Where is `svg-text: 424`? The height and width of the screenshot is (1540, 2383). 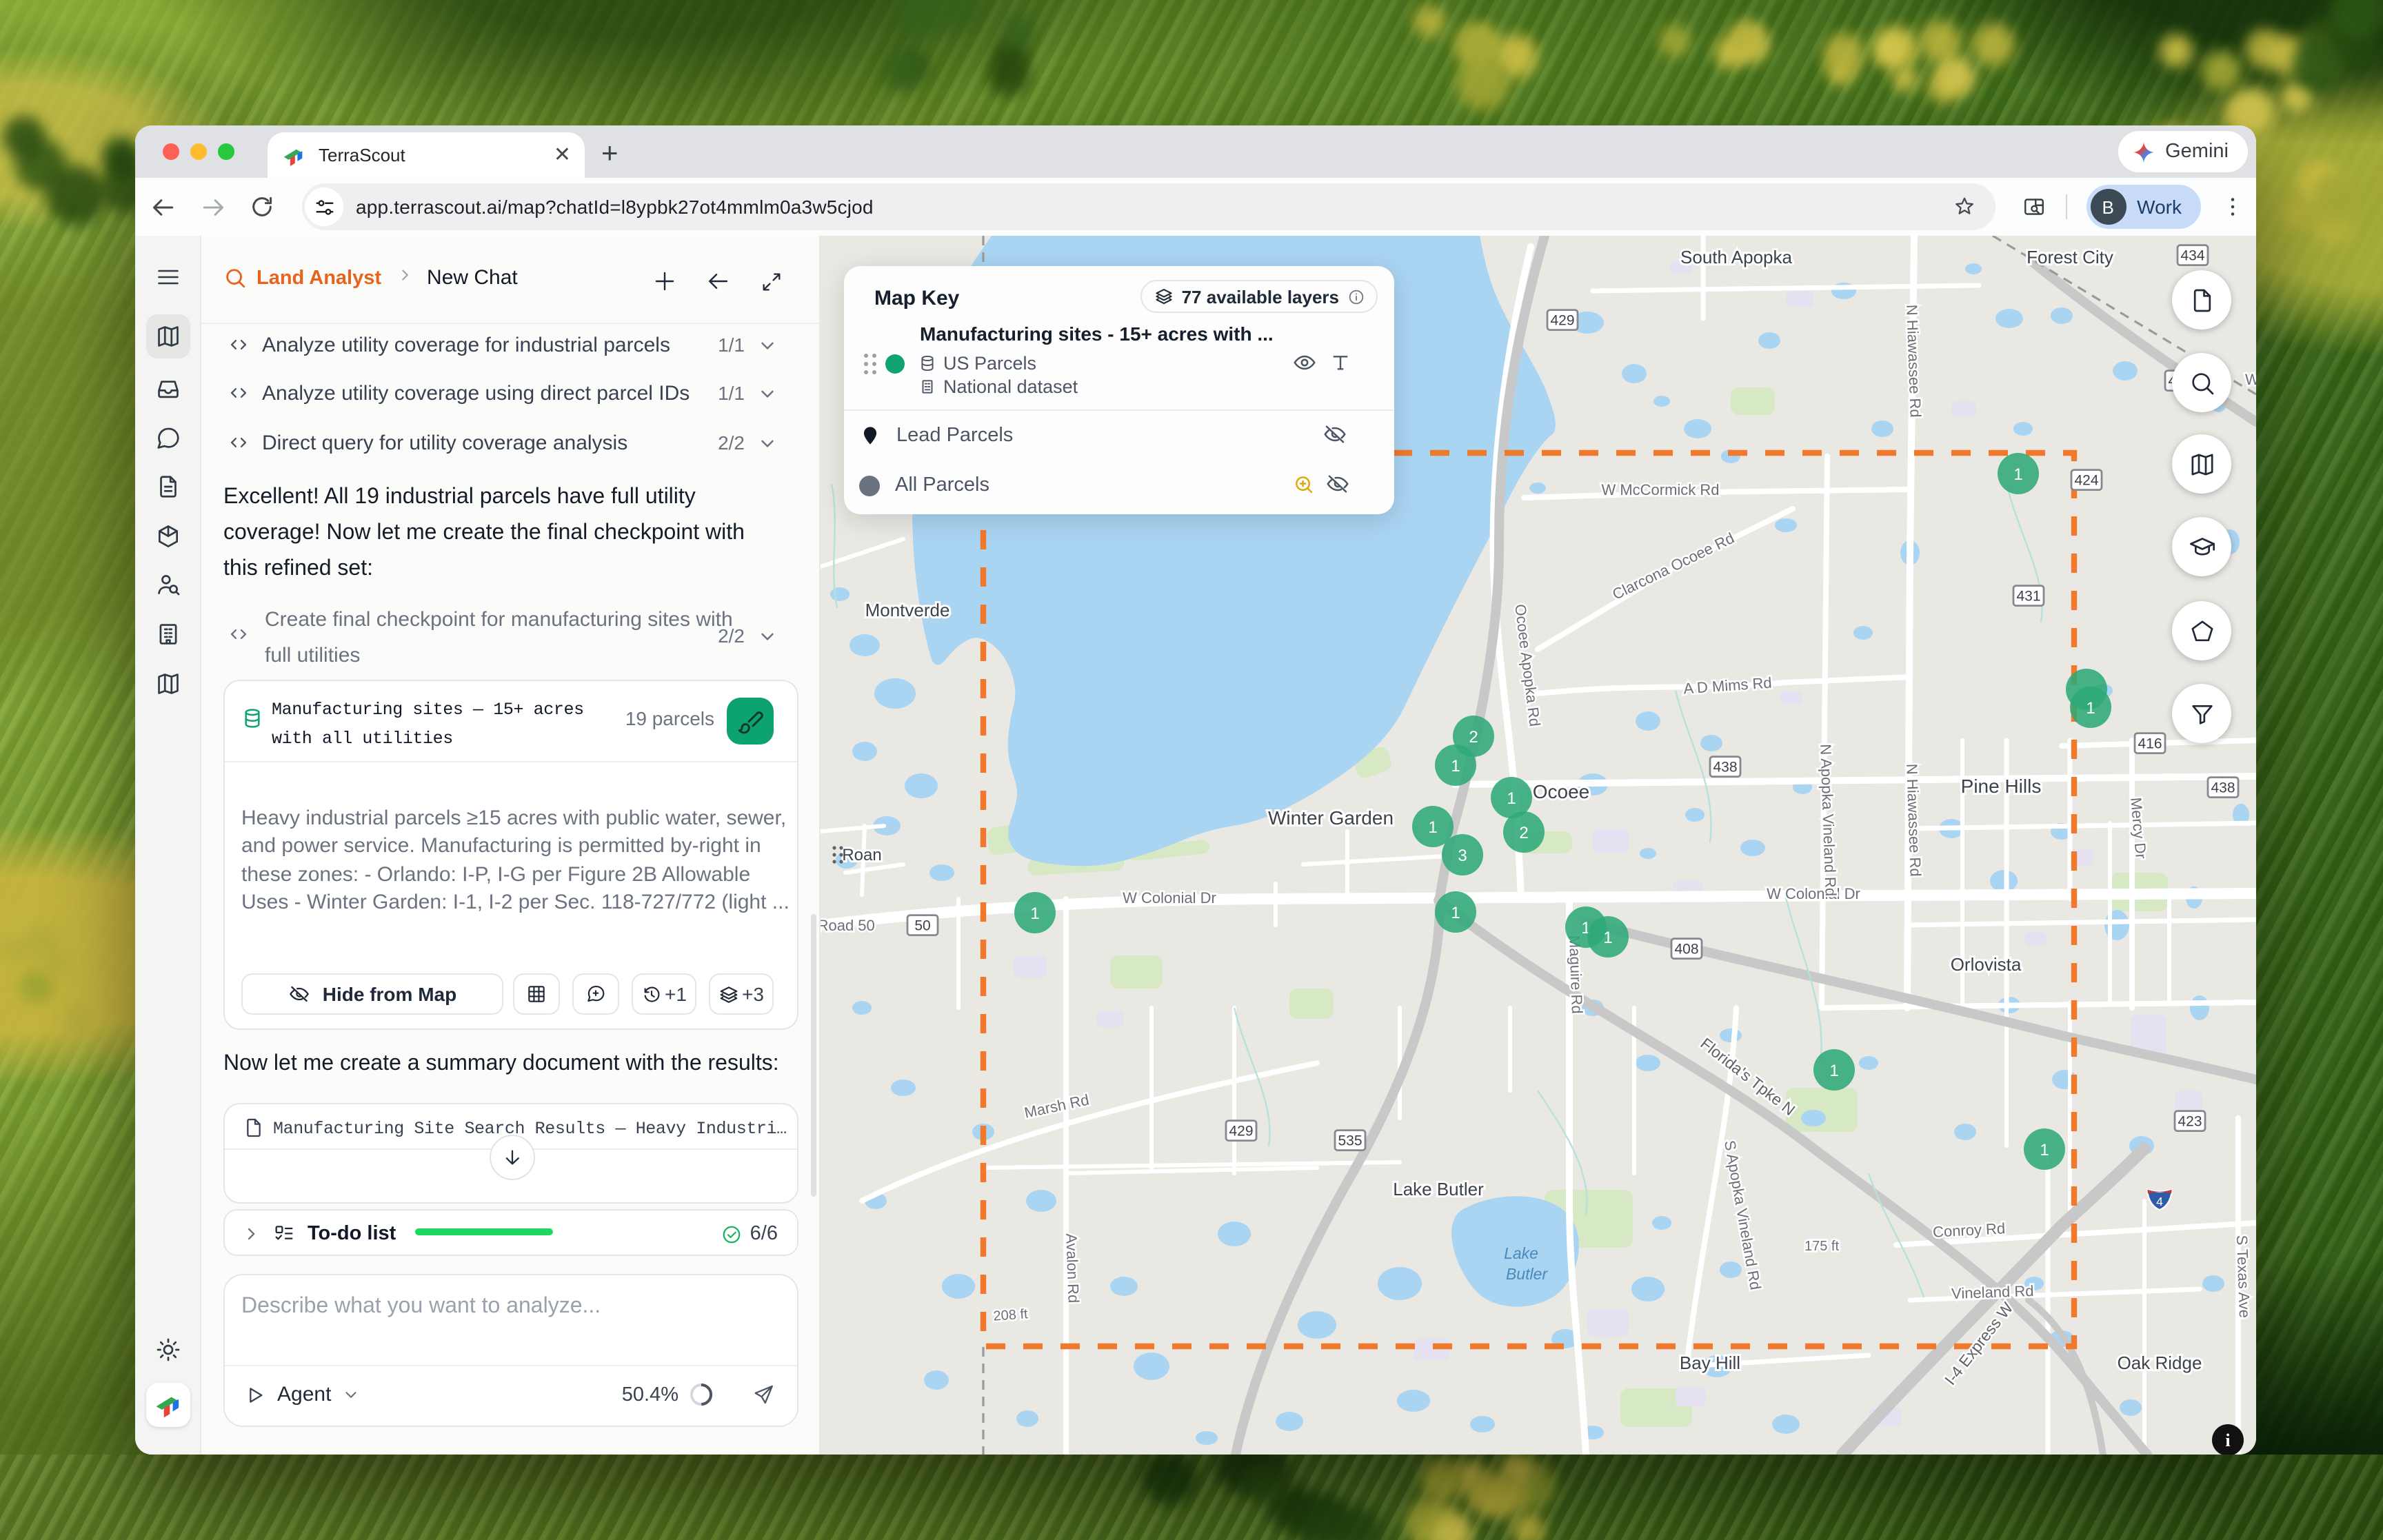
svg-text: 424 is located at coordinates (2086, 480).